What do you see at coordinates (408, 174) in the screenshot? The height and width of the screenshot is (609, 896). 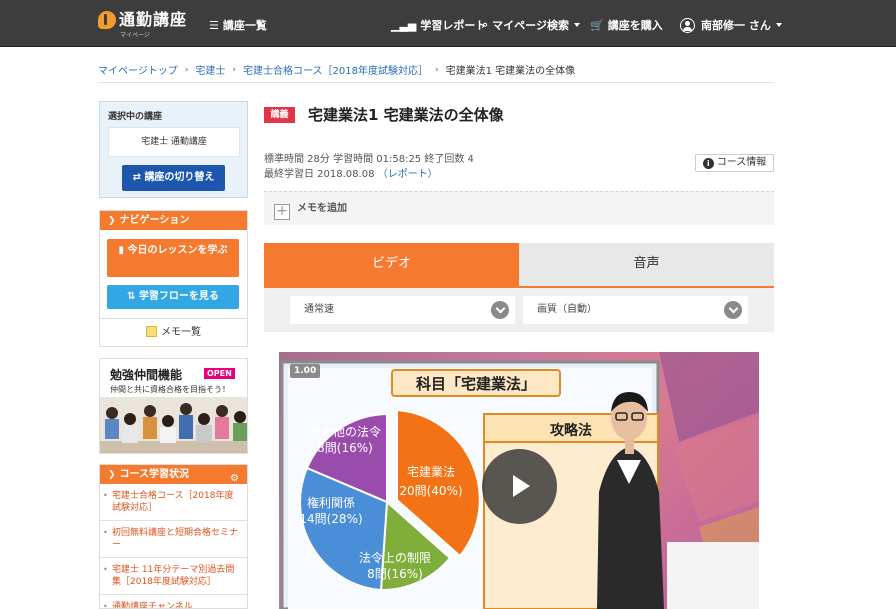 I see `report-link: （レポート）` at bounding box center [408, 174].